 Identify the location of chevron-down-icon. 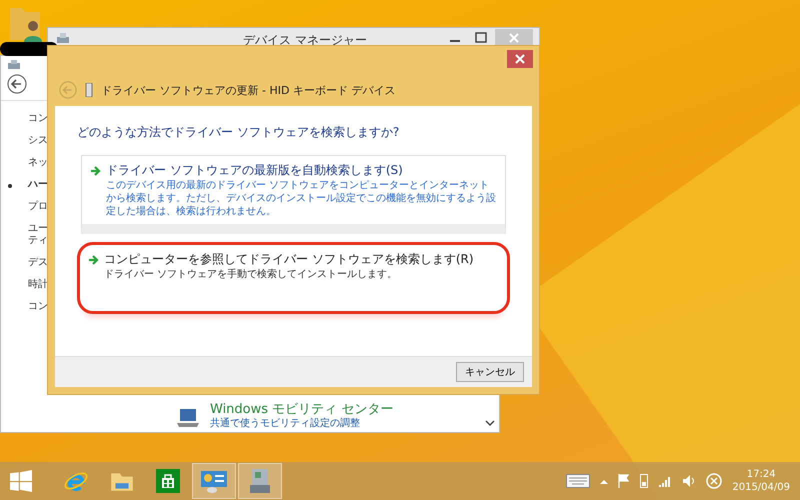
(490, 423).